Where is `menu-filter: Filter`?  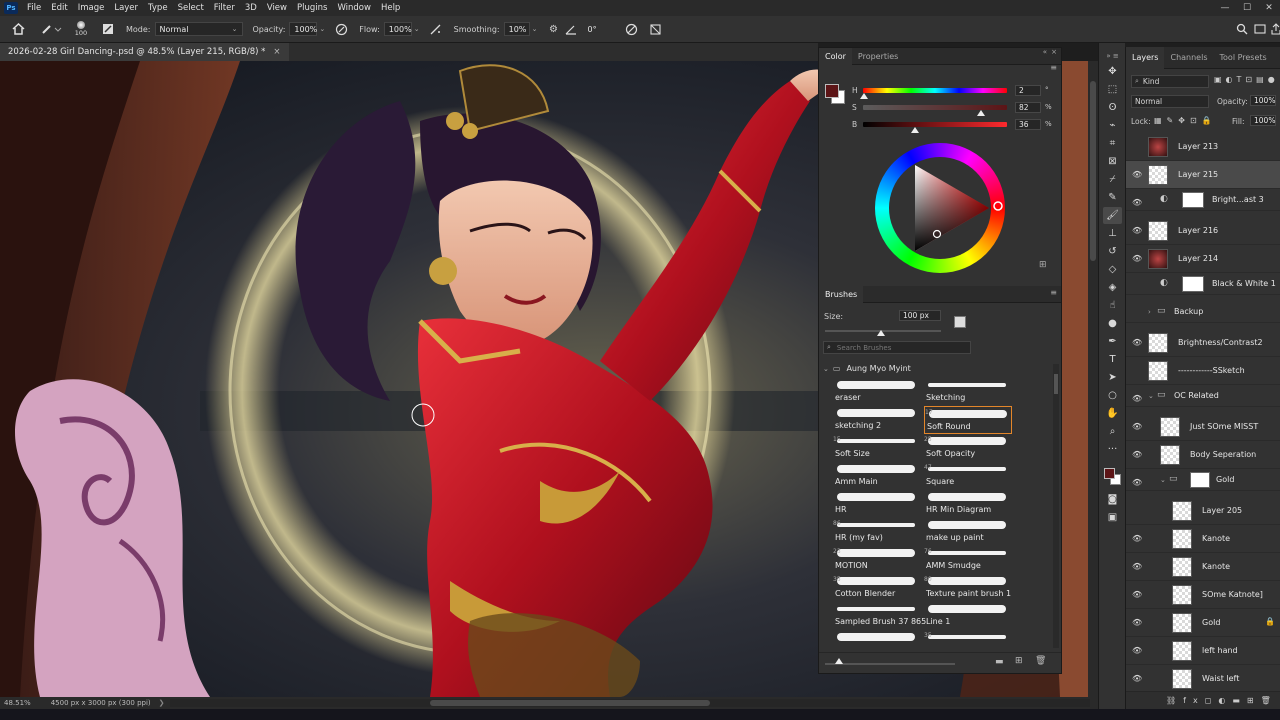 menu-filter: Filter is located at coordinates (224, 8).